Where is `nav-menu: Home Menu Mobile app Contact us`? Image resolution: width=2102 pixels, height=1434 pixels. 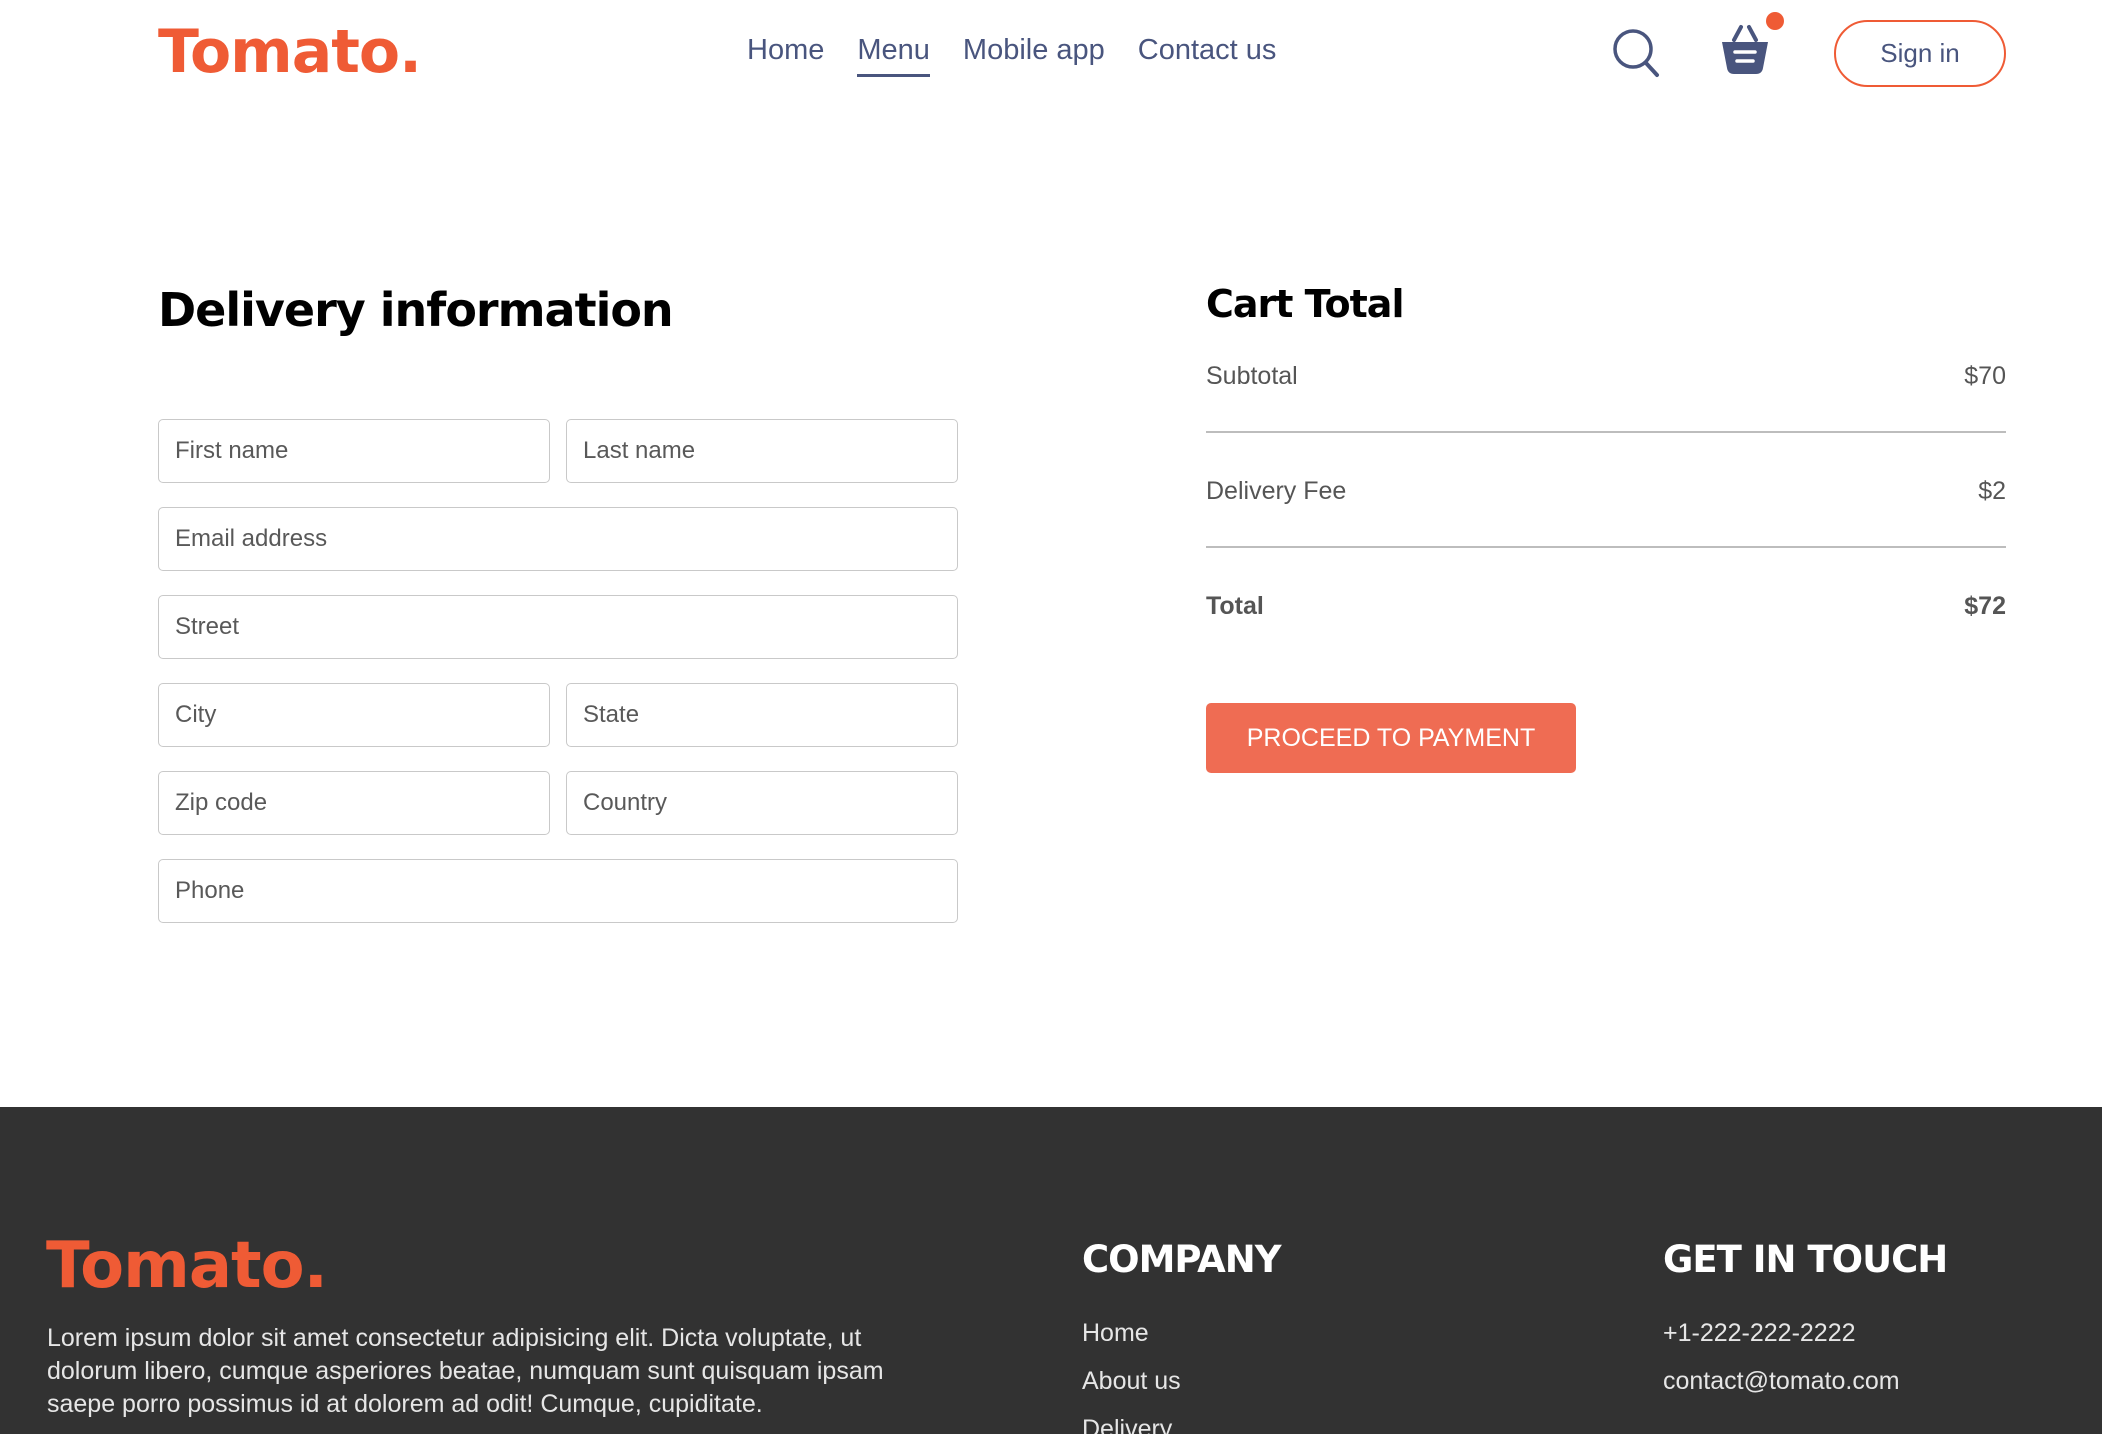
nav-menu: Home Menu Mobile app Contact us is located at coordinates (1011, 53).